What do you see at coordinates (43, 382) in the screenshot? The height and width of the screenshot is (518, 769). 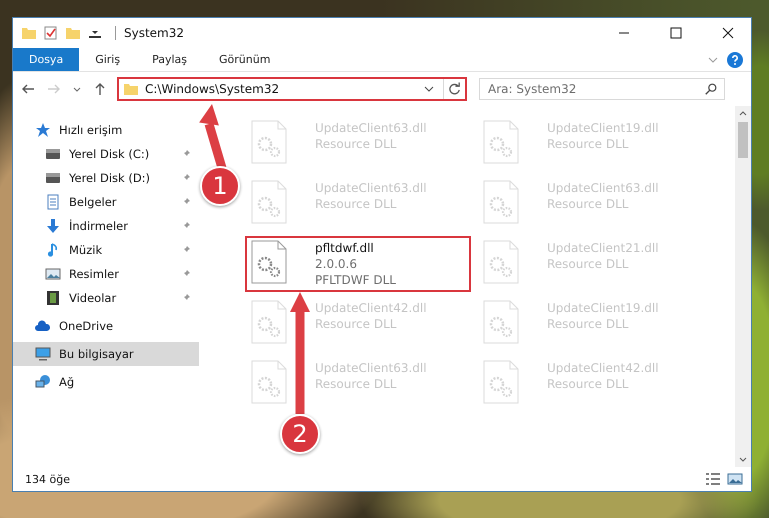 I see `network-icon` at bounding box center [43, 382].